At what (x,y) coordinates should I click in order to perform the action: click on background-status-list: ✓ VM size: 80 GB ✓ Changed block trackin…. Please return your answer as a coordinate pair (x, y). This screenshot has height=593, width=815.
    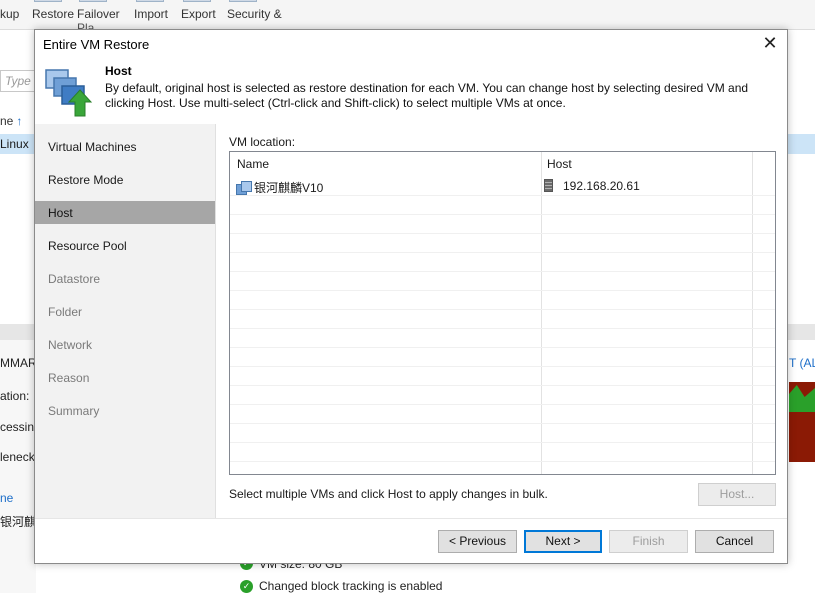
    Looking at the image, I should click on (508, 575).